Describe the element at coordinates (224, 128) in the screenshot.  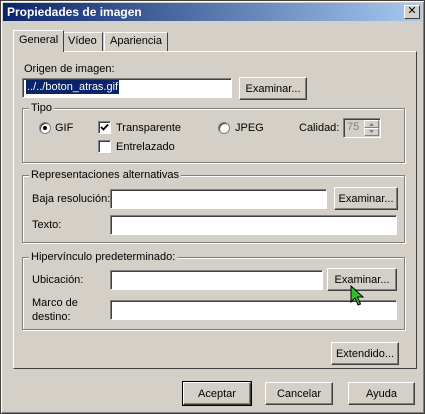
I see `jpeg-radio` at that location.